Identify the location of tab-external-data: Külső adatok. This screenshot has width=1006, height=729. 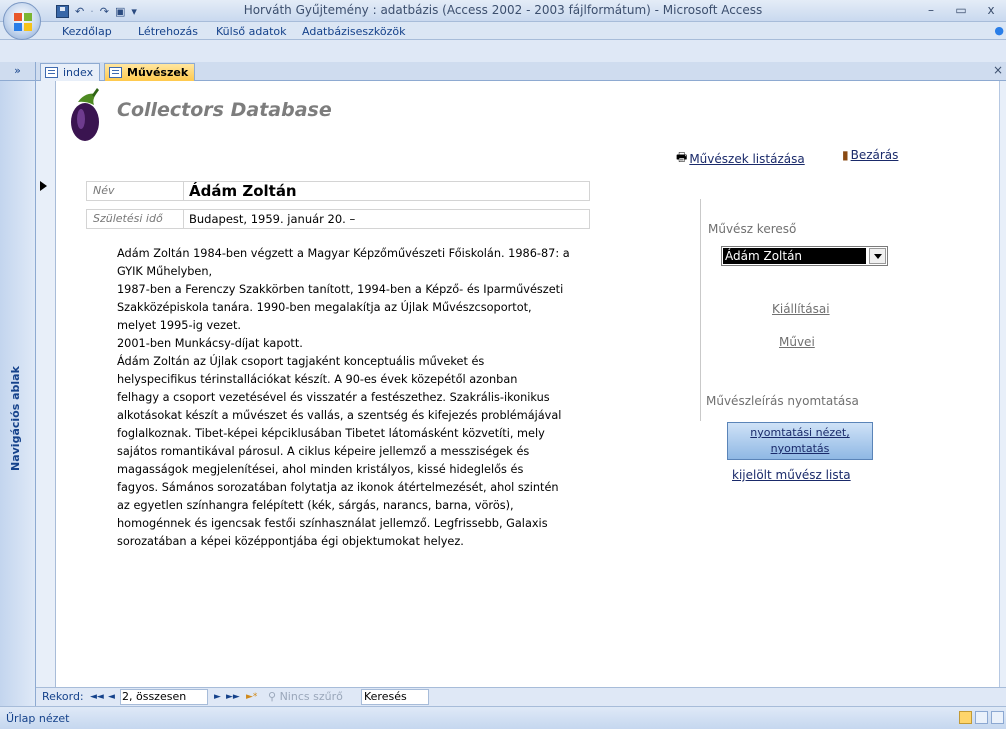
(251, 31).